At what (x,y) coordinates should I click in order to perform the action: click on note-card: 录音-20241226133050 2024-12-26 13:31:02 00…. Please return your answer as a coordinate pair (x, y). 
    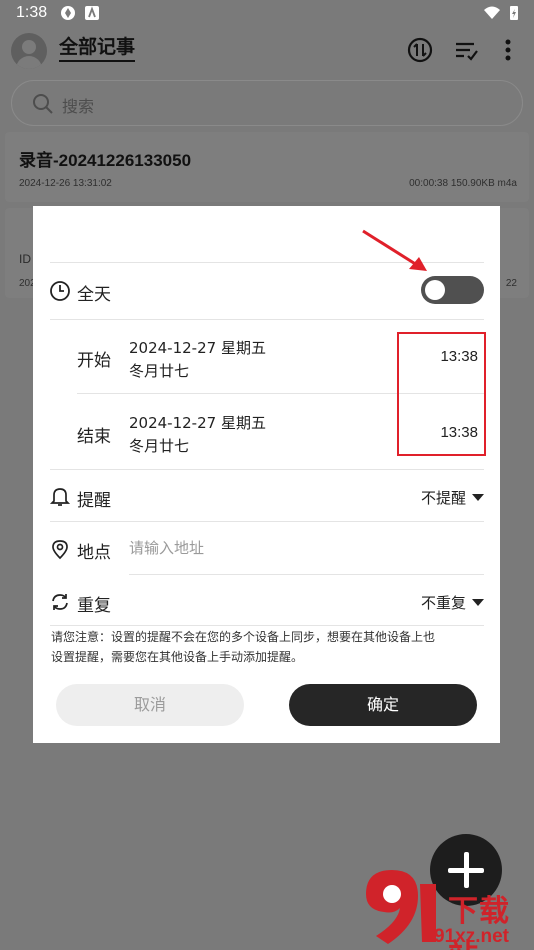
    Looking at the image, I should click on (267, 167).